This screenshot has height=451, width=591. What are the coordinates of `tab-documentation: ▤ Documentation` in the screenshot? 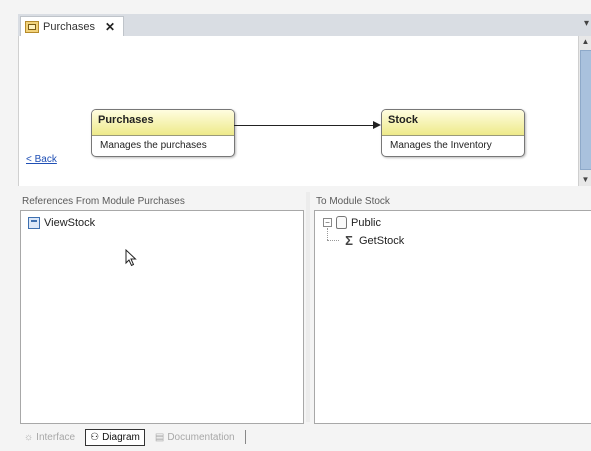 It's located at (195, 437).